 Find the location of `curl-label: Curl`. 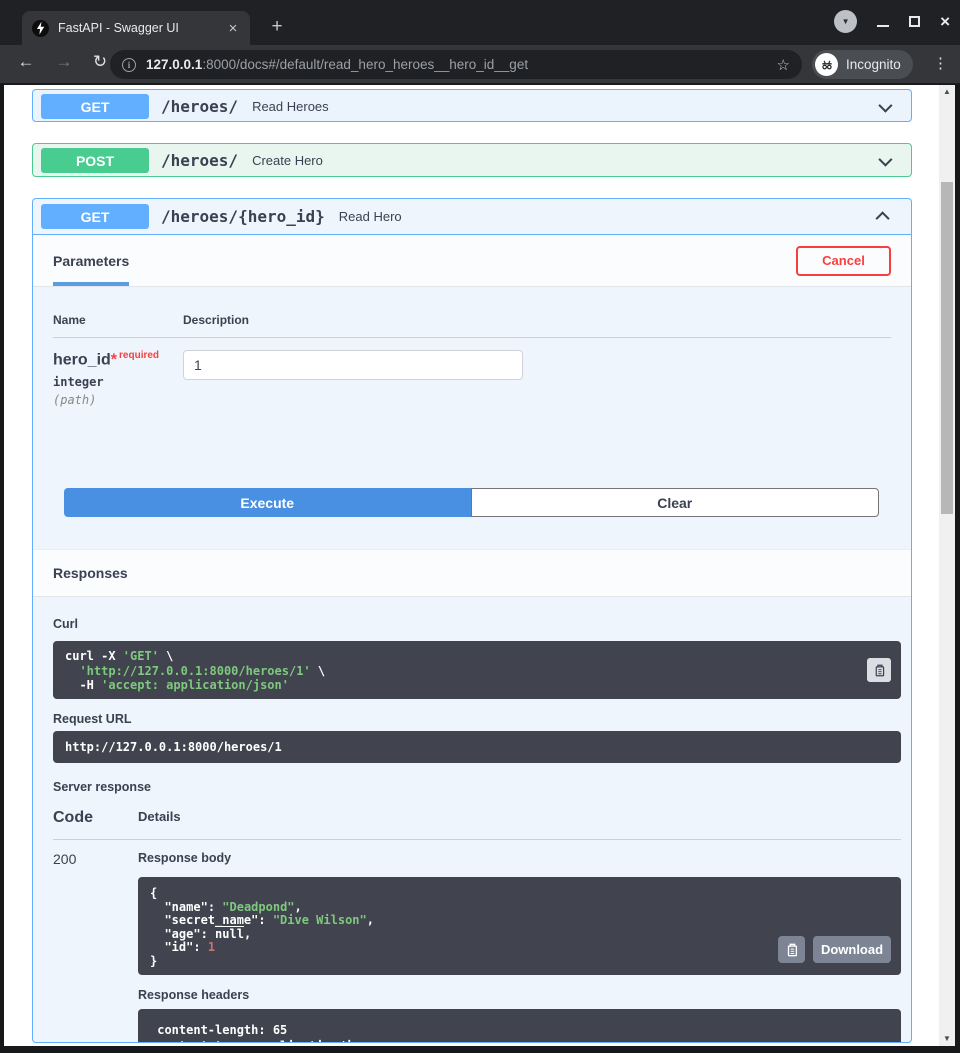

curl-label: Curl is located at coordinates (65, 624).